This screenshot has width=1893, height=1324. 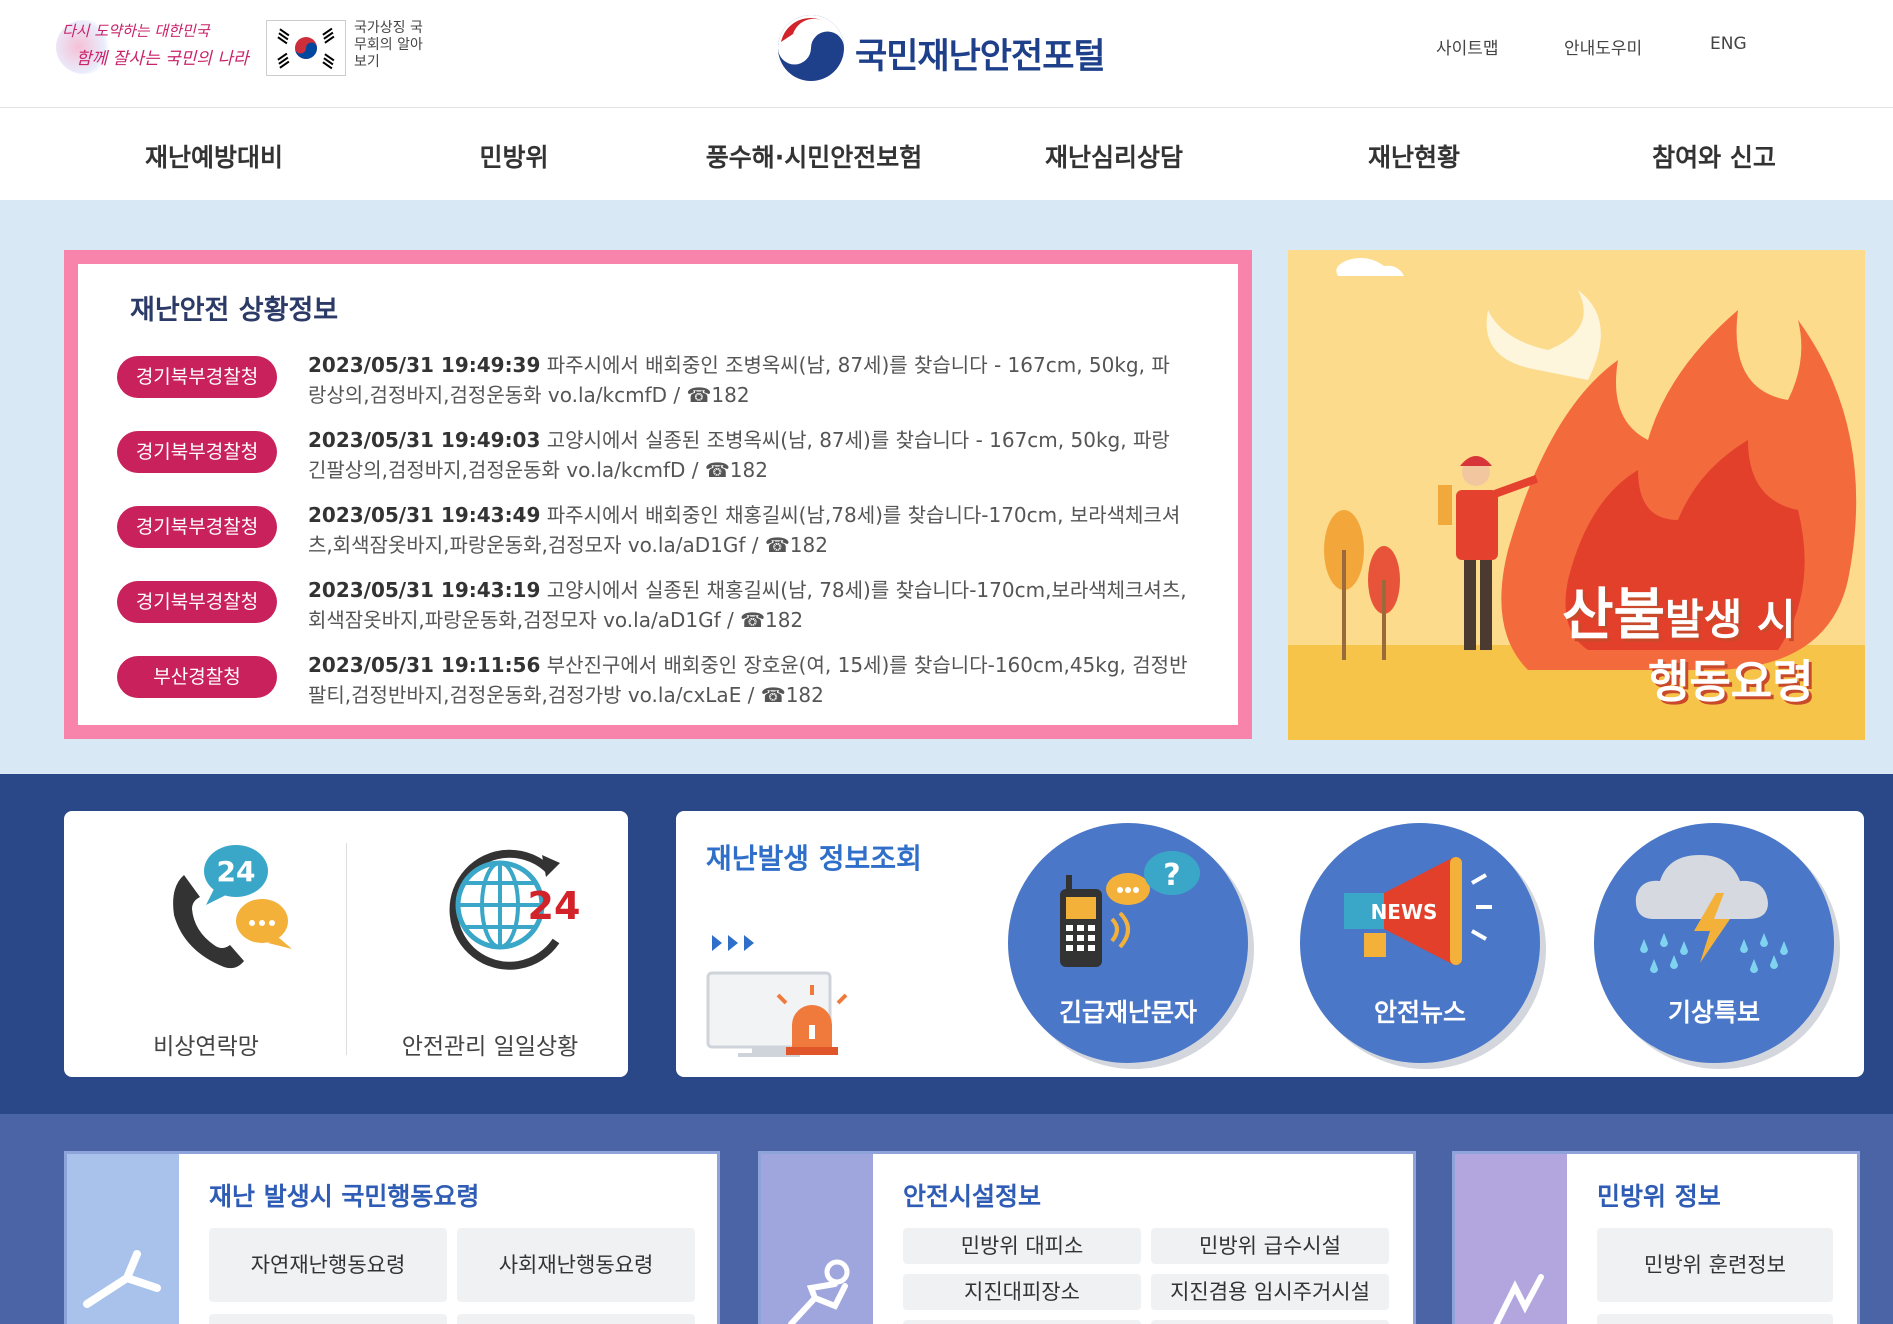 I want to click on guide-helper-link: 안내도우미, so click(x=1603, y=46).